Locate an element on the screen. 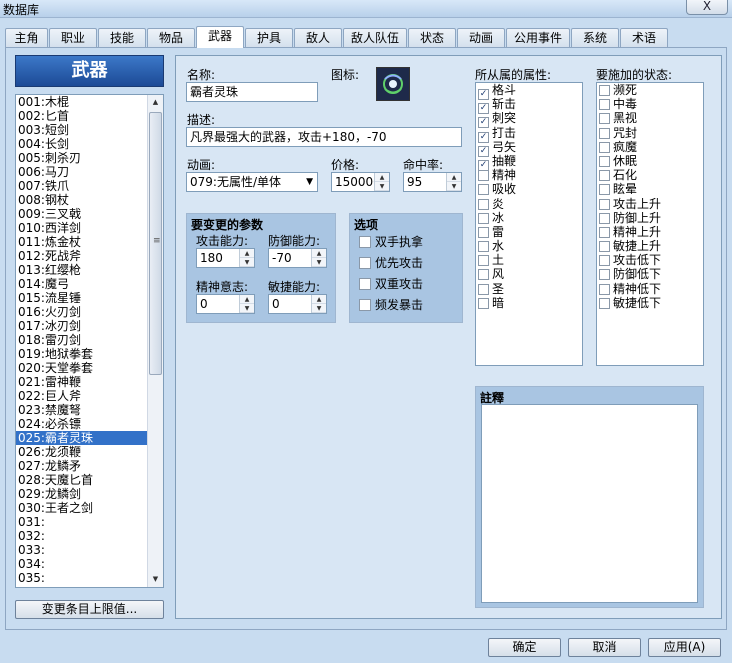  elements-item: ✓ 斩击 is located at coordinates (529, 106).